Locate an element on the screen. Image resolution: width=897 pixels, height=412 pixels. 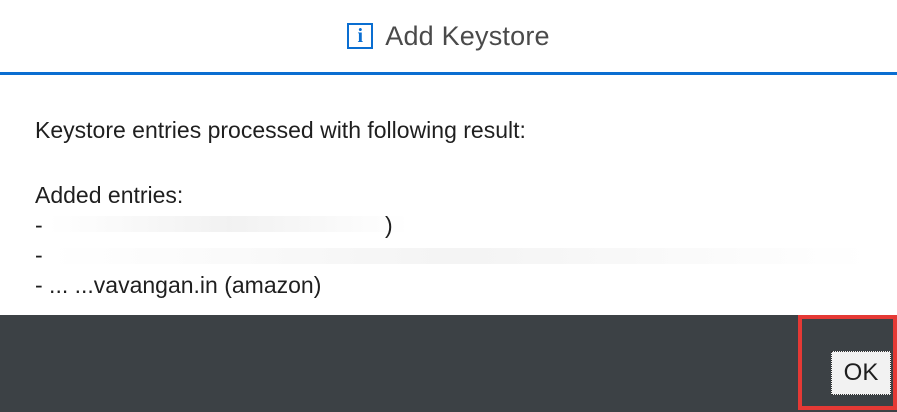
added-entries-label: Added entries: is located at coordinates (109, 195).